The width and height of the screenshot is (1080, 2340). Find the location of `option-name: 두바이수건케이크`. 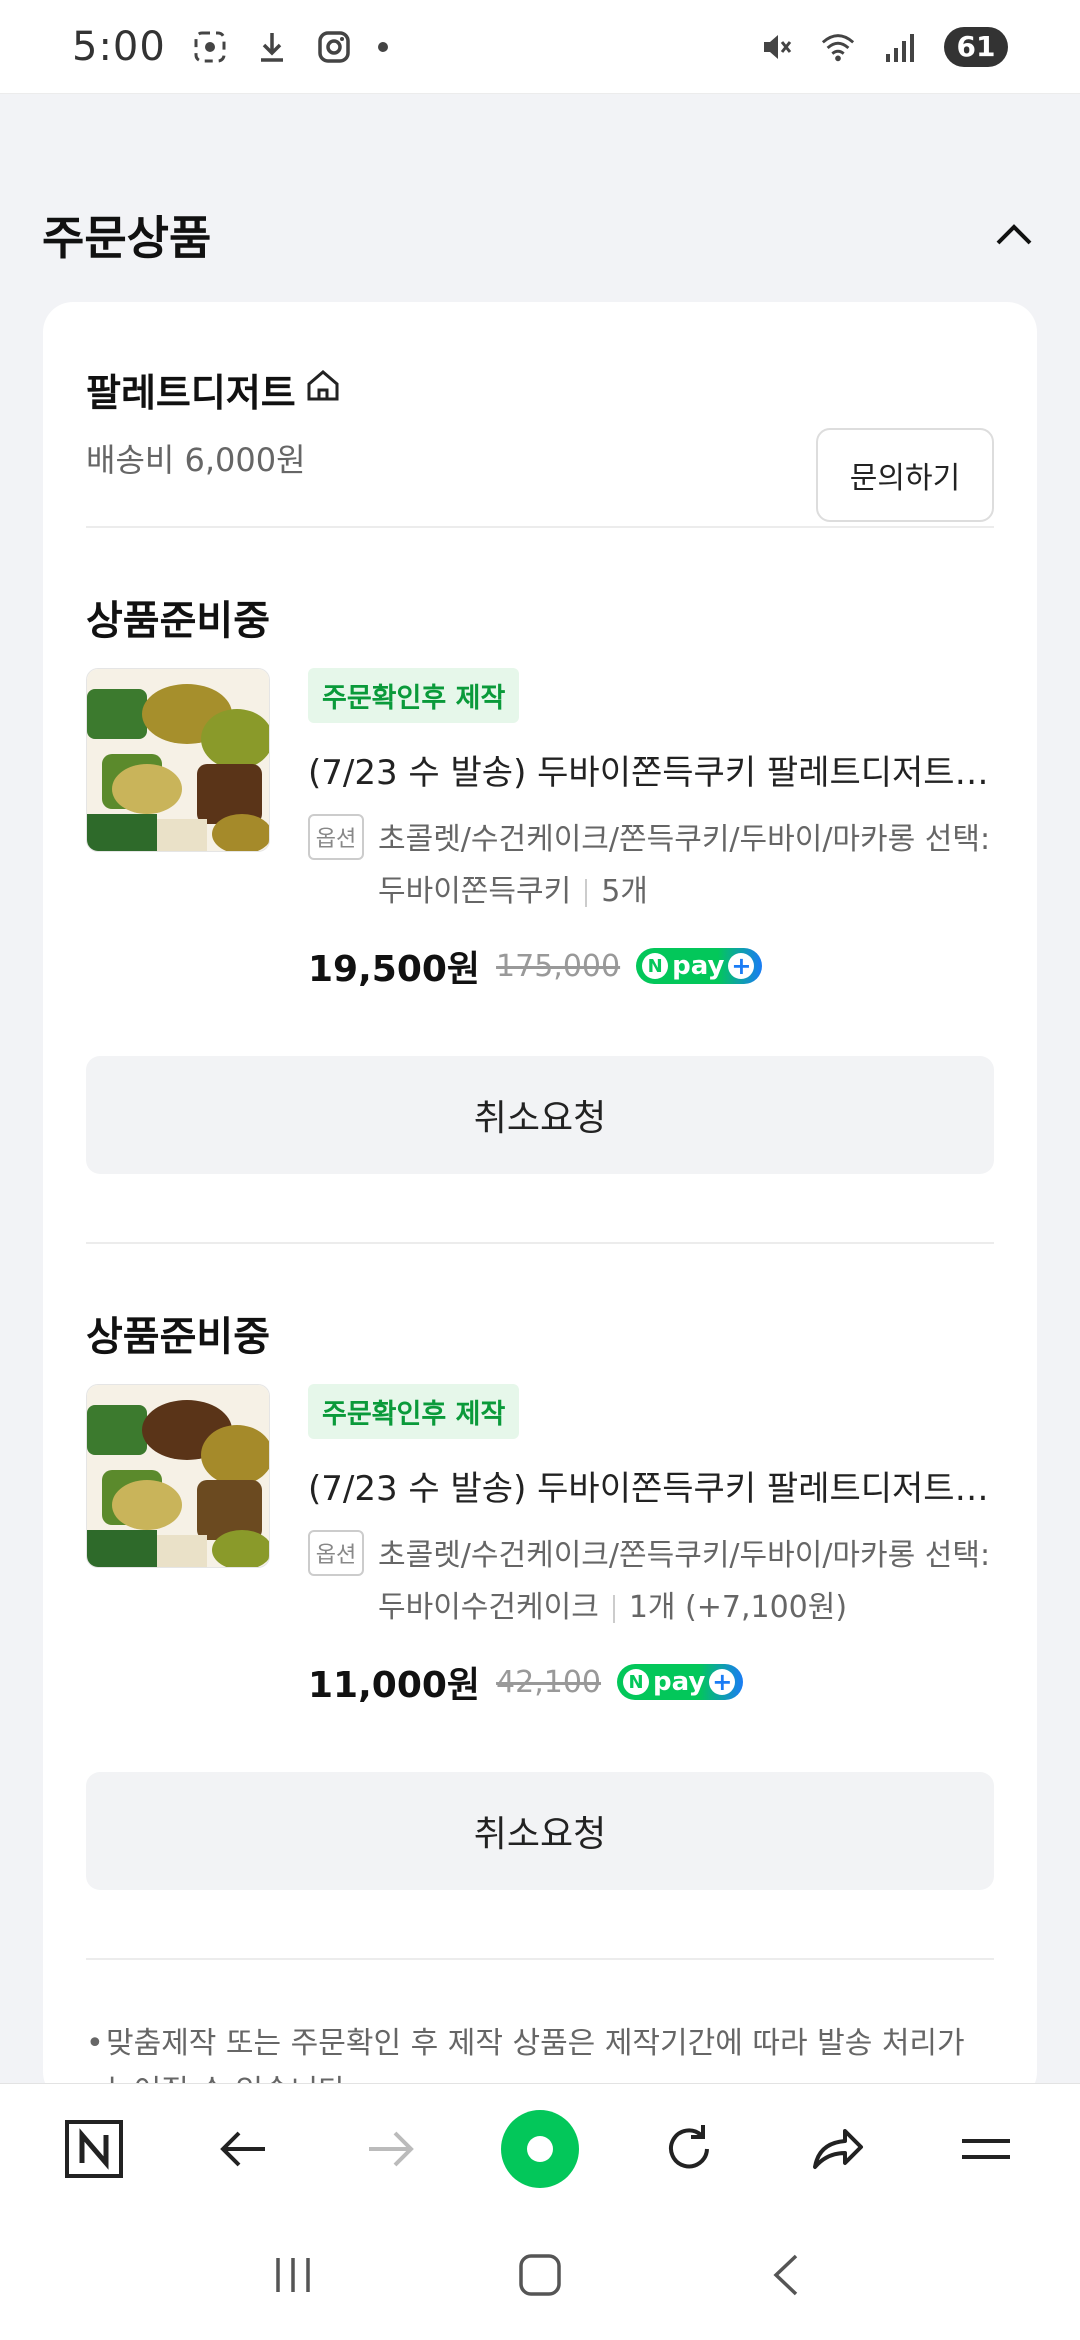

option-name: 두바이수건케이크 is located at coordinates (488, 1607).